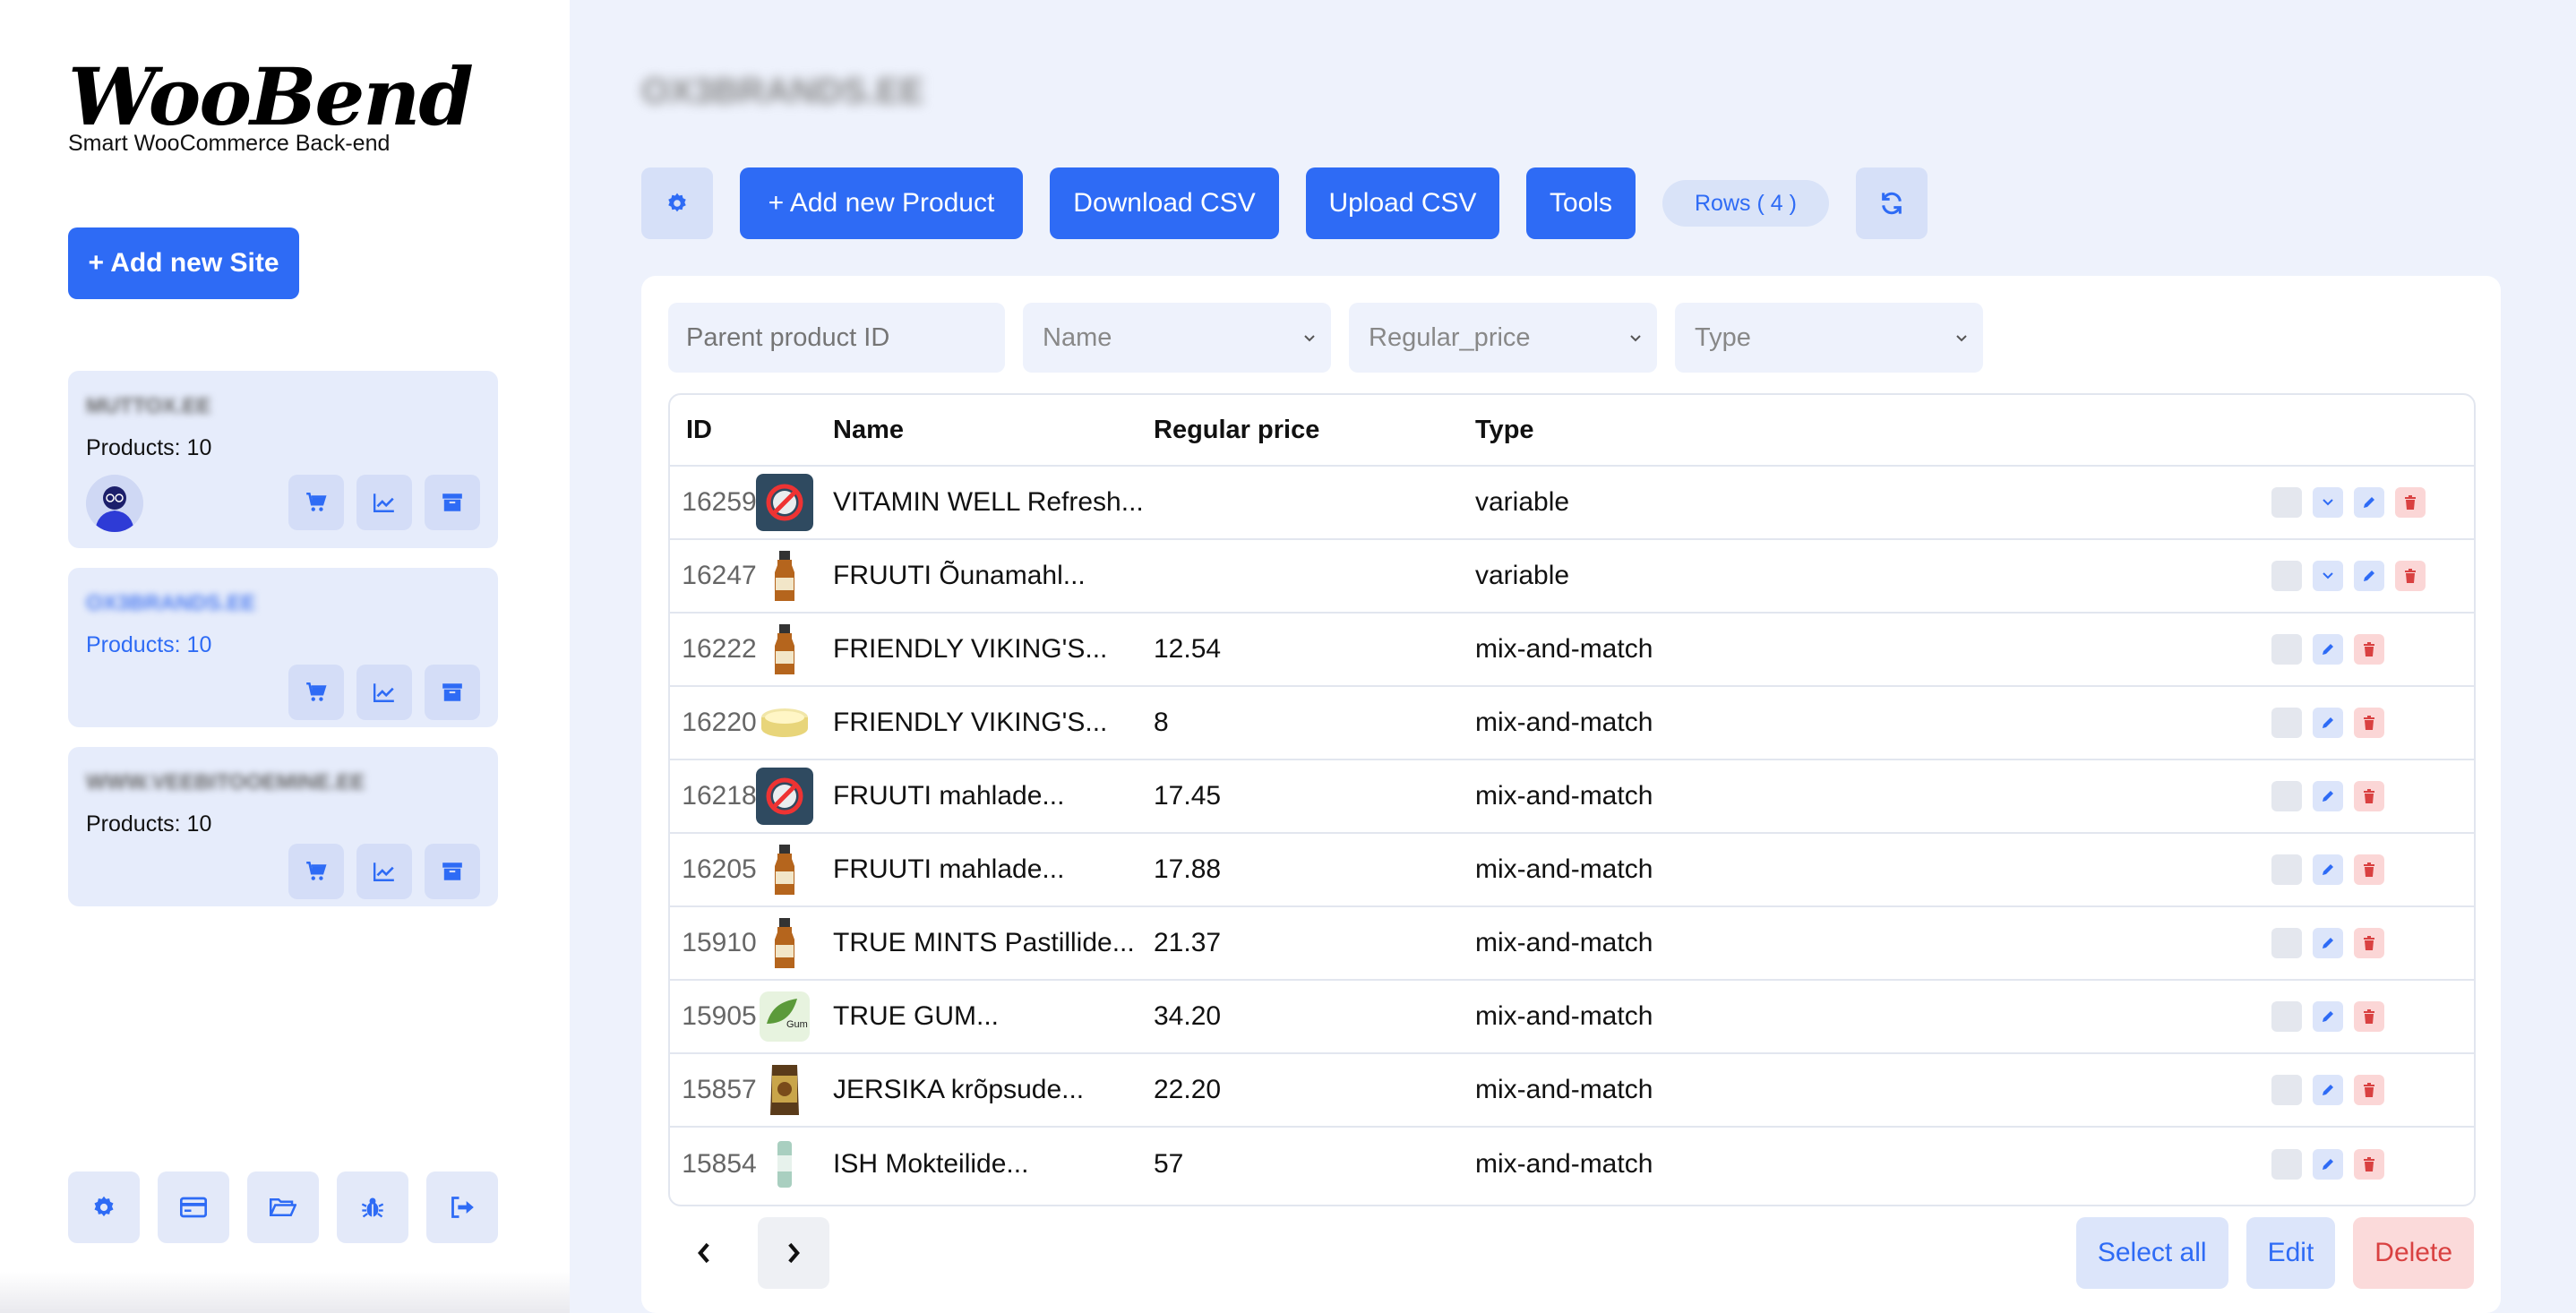 The image size is (2576, 1313). What do you see at coordinates (793, 1253) in the screenshot?
I see `next-page-button` at bounding box center [793, 1253].